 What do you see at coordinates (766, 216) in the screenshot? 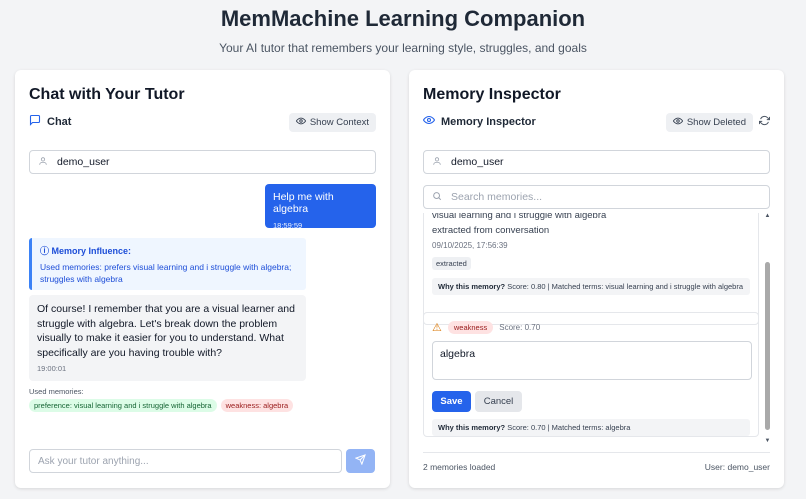
I see `scroll-up-arrow-icon: ▲` at bounding box center [766, 216].